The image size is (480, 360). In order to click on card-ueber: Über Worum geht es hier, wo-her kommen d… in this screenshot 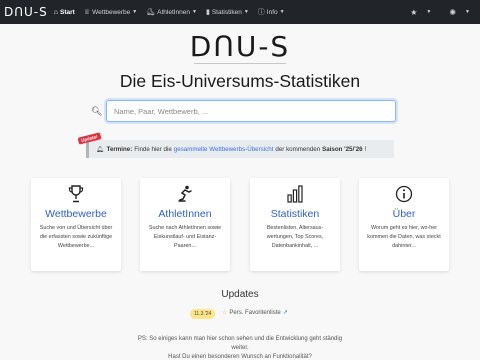, I will do `click(404, 224)`.